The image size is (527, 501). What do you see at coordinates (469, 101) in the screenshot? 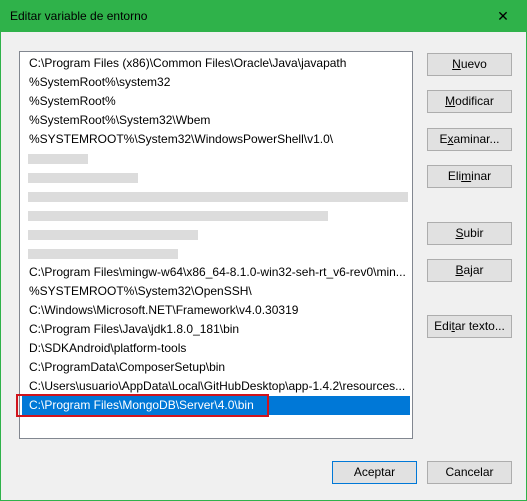
I see `modificar-button: Modificar` at bounding box center [469, 101].